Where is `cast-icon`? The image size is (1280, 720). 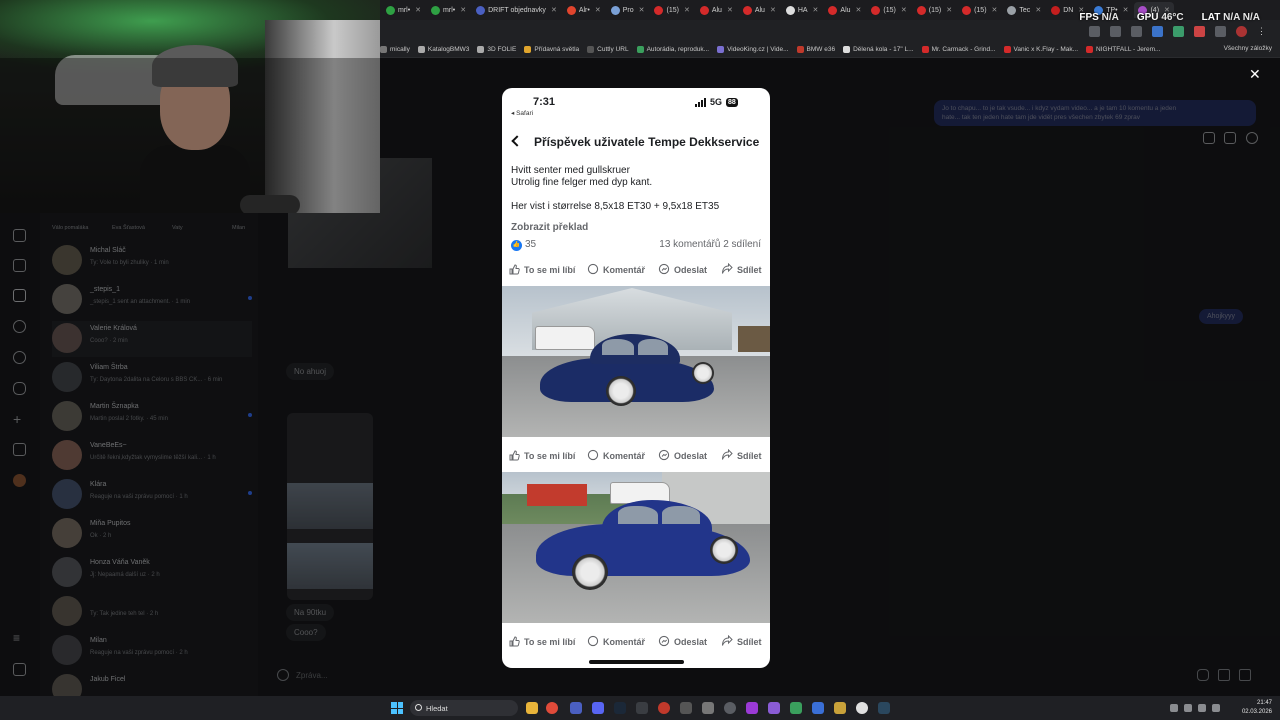 cast-icon is located at coordinates (1094, 31).